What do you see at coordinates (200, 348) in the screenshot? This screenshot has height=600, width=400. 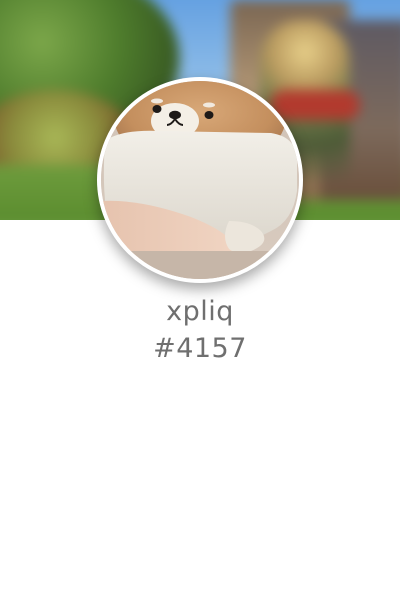 I see `user-discriminator: #4157` at bounding box center [200, 348].